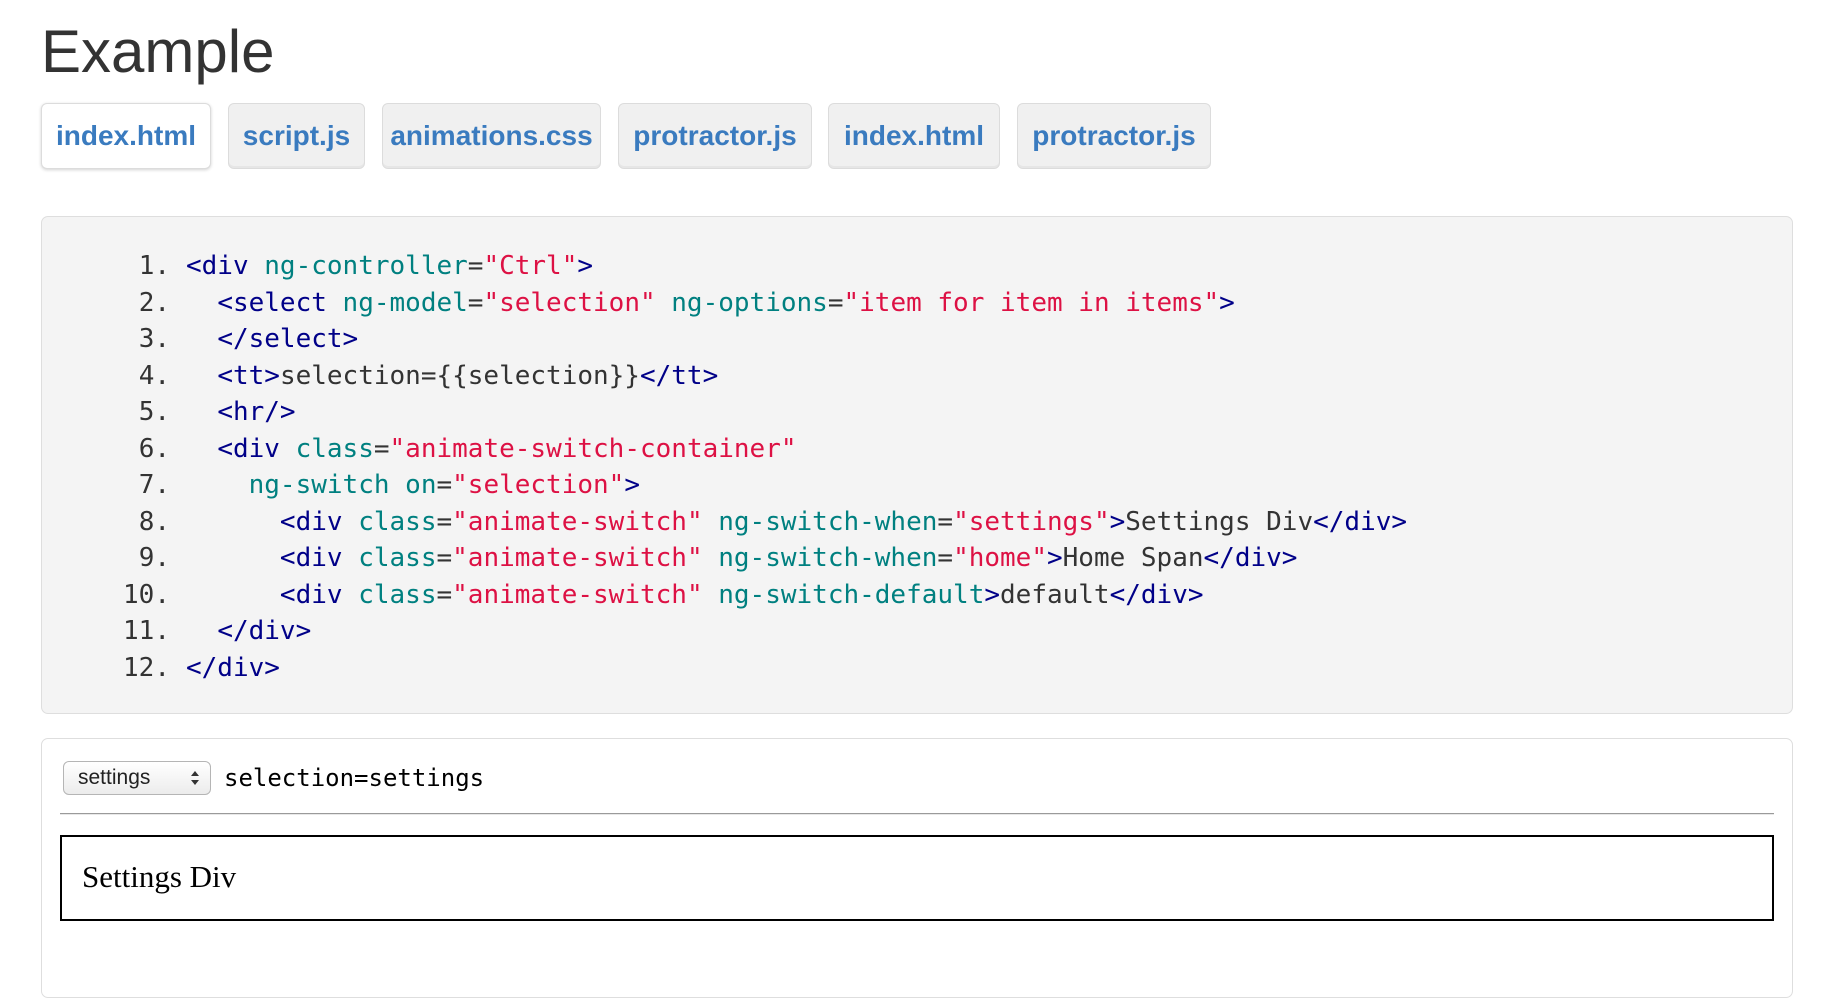 The image size is (1834, 998). What do you see at coordinates (593, 448) in the screenshot?
I see `code-token: "animate-switch-container"` at bounding box center [593, 448].